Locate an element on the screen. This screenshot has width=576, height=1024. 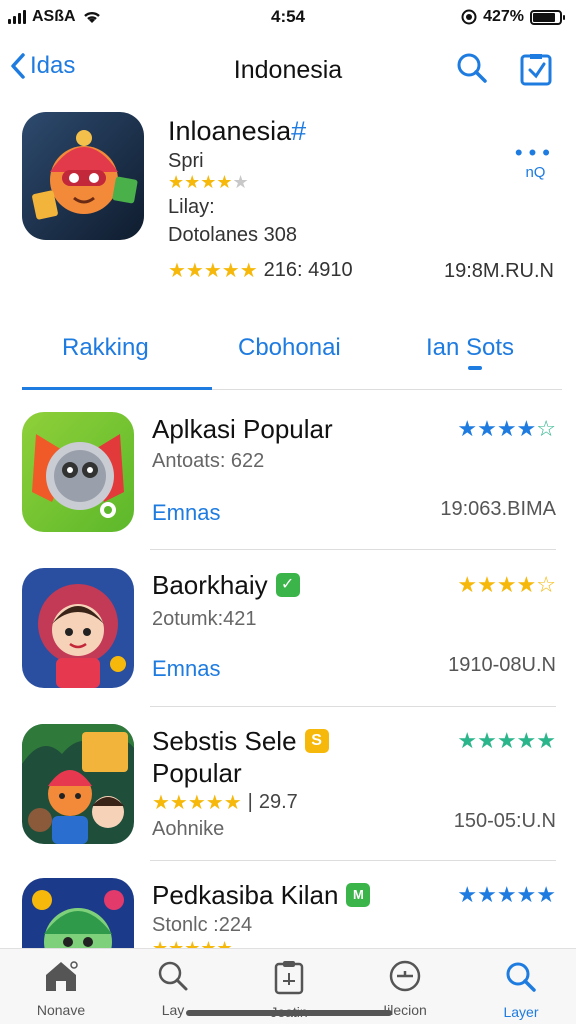
status-right: 427% is located at coordinates (513, 17).